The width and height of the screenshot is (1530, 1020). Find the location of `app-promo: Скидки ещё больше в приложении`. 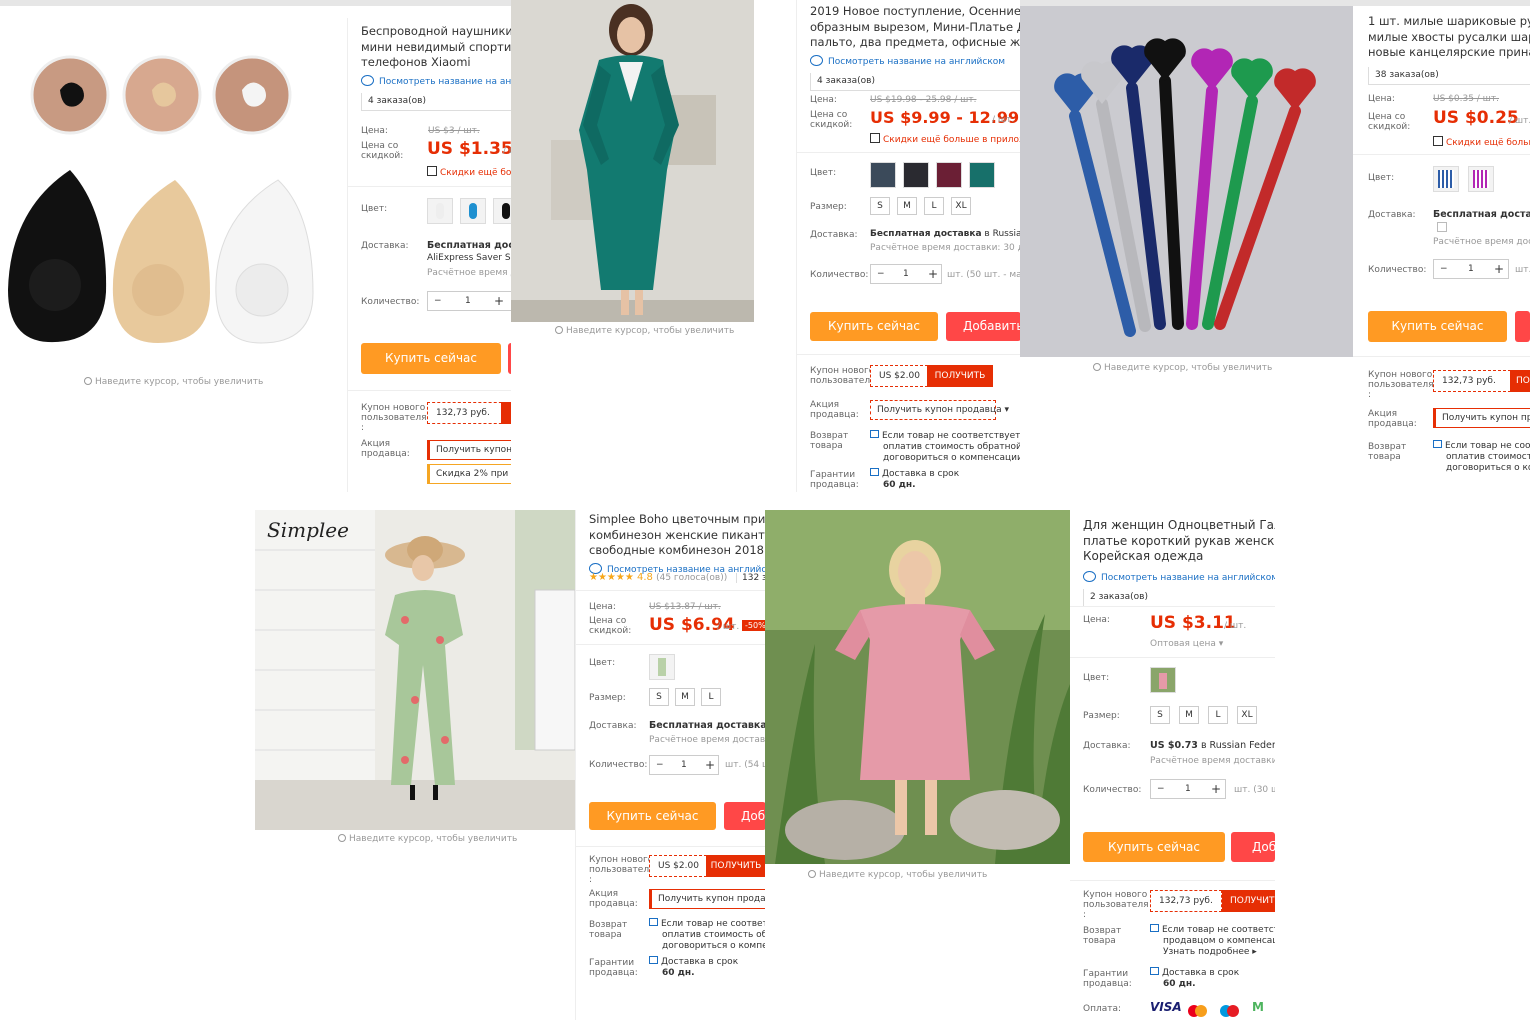

app-promo: Скидки ещё больше в приложении is located at coordinates (945, 139).